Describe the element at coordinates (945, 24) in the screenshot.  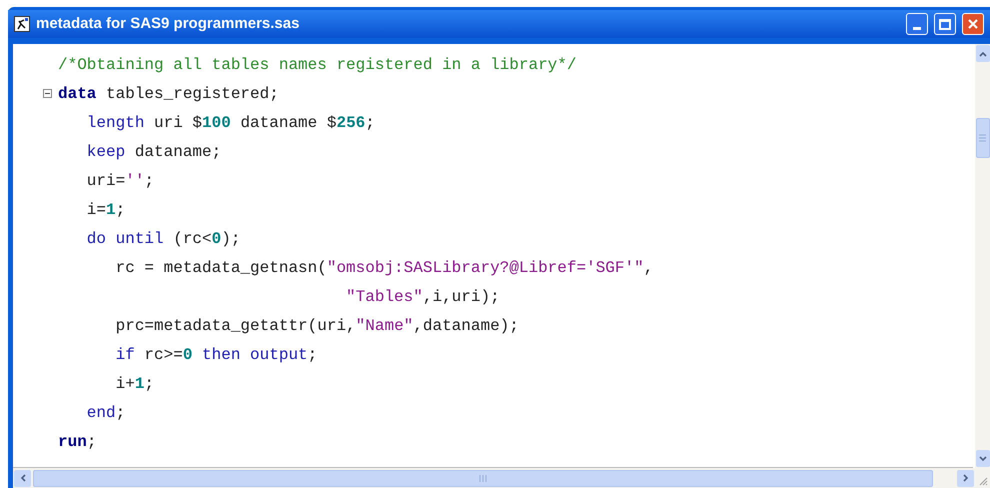
I see `maximize-button` at that location.